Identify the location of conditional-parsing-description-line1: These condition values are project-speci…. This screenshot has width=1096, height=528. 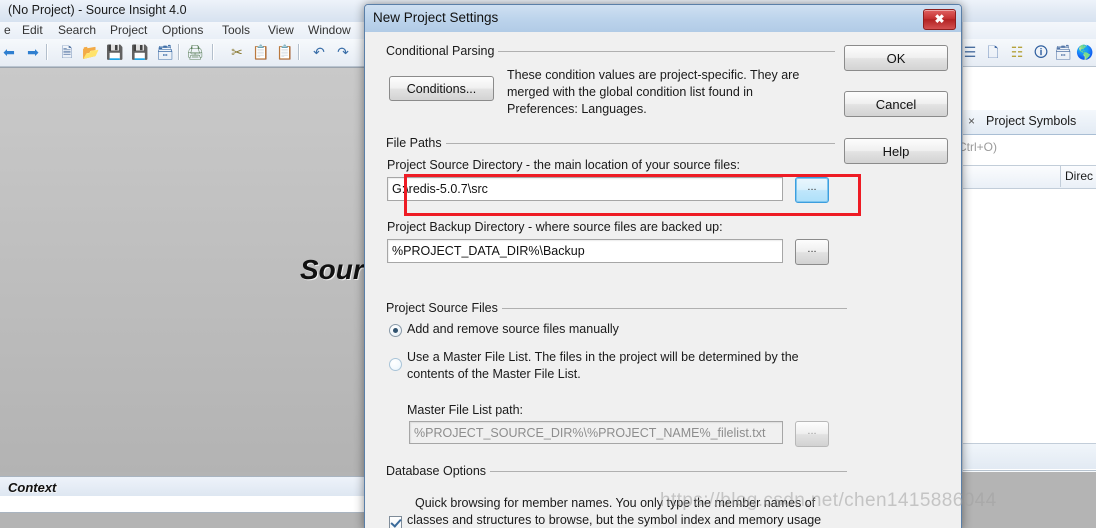
(653, 75).